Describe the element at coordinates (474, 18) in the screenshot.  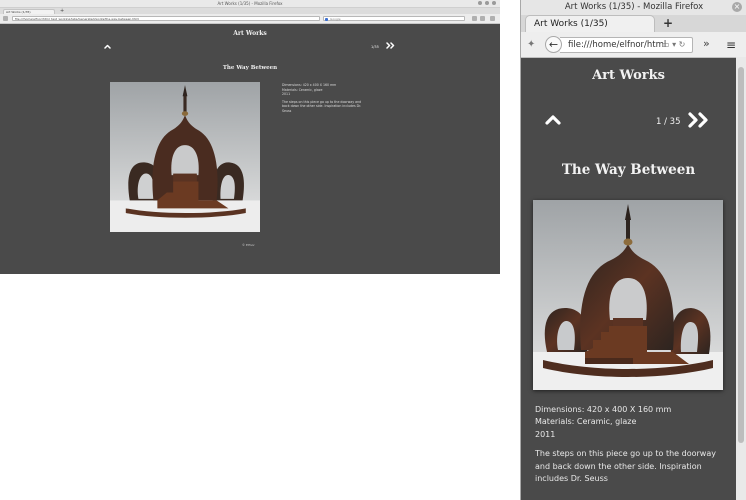
I see `download-icon` at that location.